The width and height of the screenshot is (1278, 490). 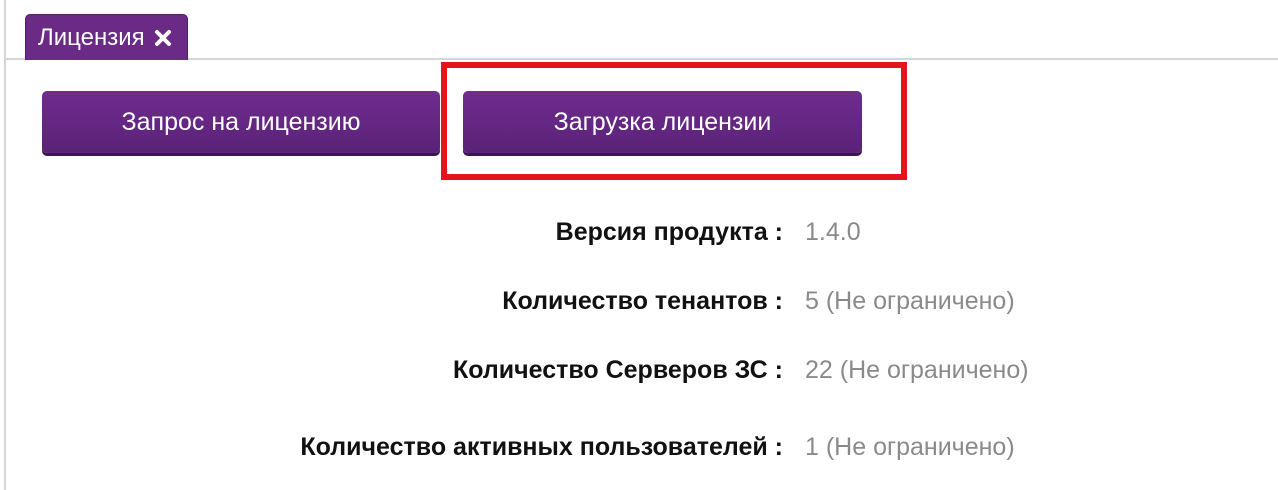 I want to click on info-value: 1.4.0, so click(x=833, y=232).